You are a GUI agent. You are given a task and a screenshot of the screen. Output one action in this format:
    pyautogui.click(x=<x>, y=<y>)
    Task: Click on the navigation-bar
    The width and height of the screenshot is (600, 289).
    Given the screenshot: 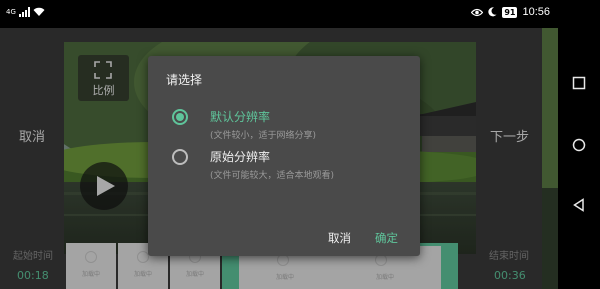 What is the action you would take?
    pyautogui.click(x=579, y=144)
    